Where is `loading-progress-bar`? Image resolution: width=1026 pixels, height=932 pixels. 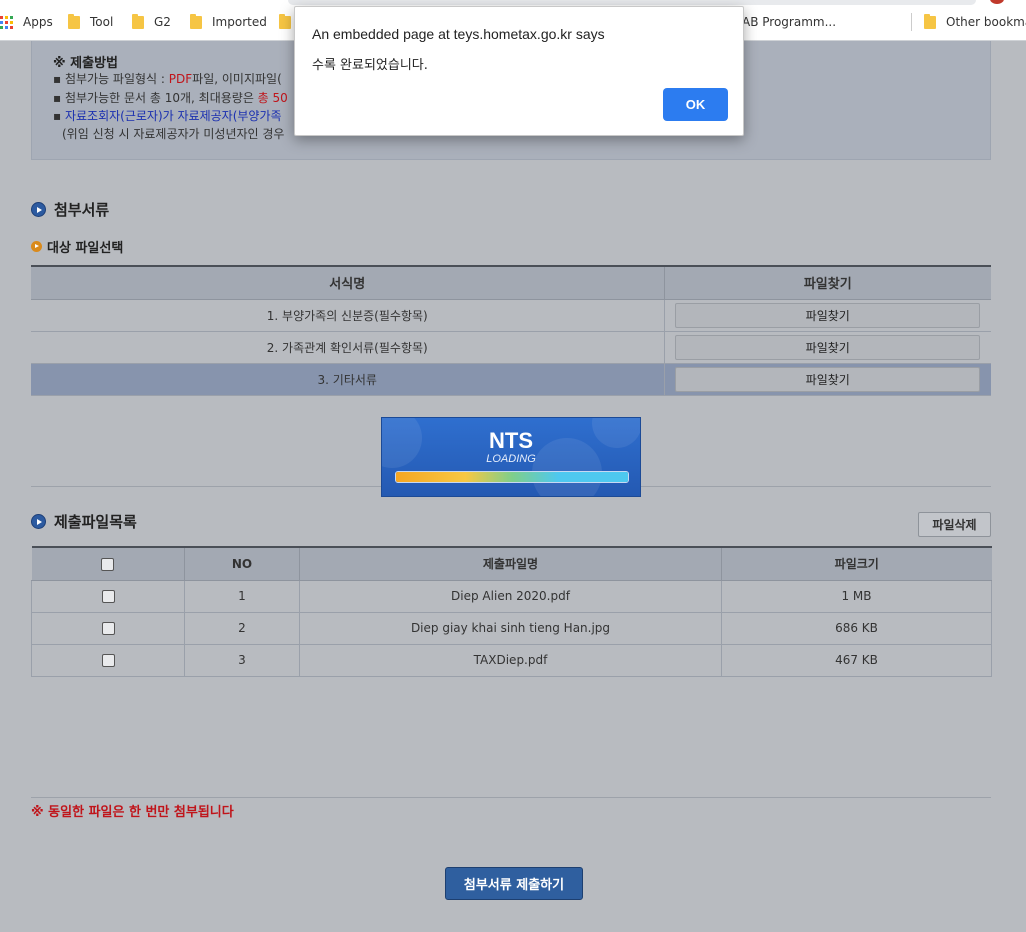
loading-progress-bar is located at coordinates (512, 477).